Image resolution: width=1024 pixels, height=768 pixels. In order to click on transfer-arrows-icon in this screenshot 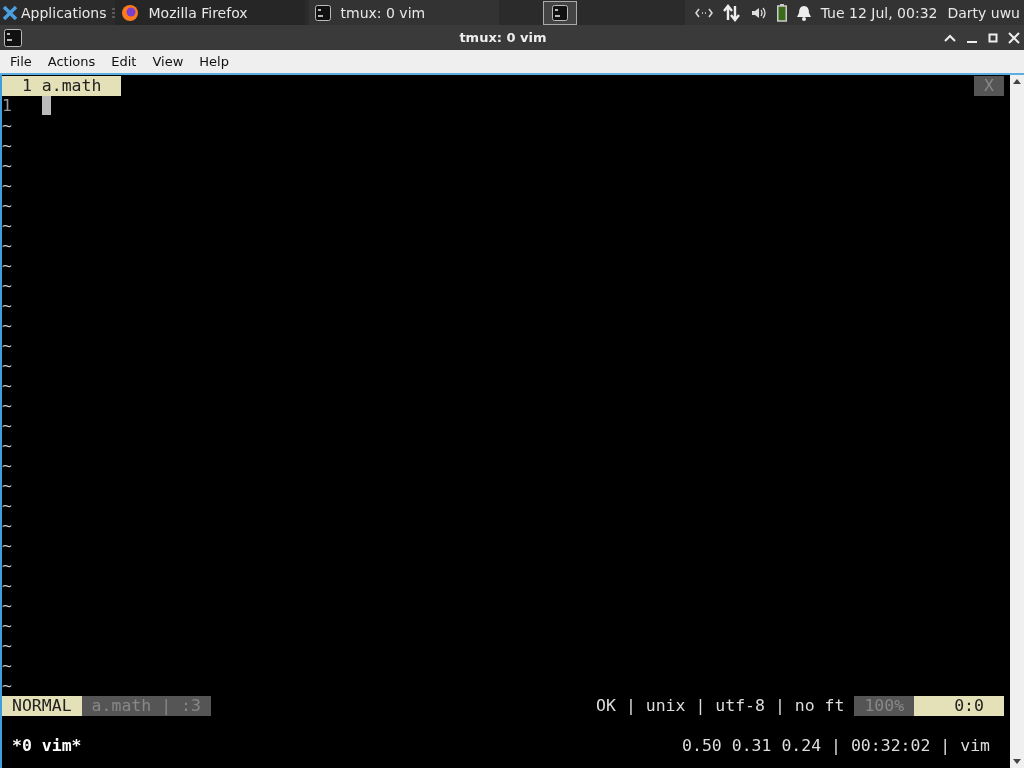, I will do `click(731, 12)`.